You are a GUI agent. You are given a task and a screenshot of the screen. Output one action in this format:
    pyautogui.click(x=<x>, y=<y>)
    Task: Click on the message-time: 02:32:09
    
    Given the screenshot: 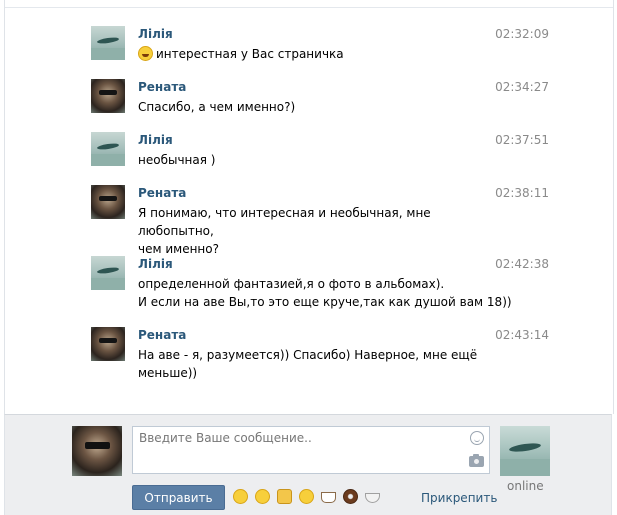 What is the action you would take?
    pyautogui.click(x=522, y=34)
    